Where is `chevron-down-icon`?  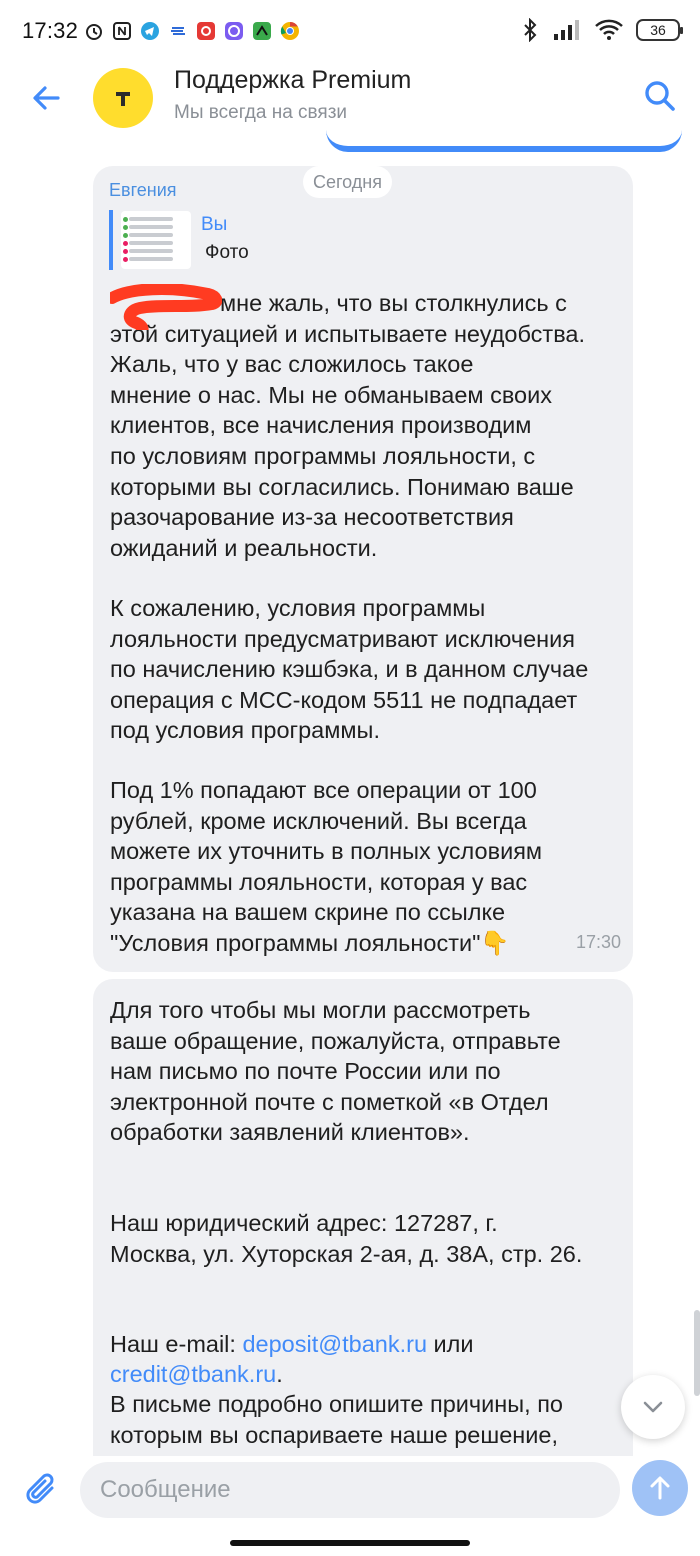 chevron-down-icon is located at coordinates (653, 1407).